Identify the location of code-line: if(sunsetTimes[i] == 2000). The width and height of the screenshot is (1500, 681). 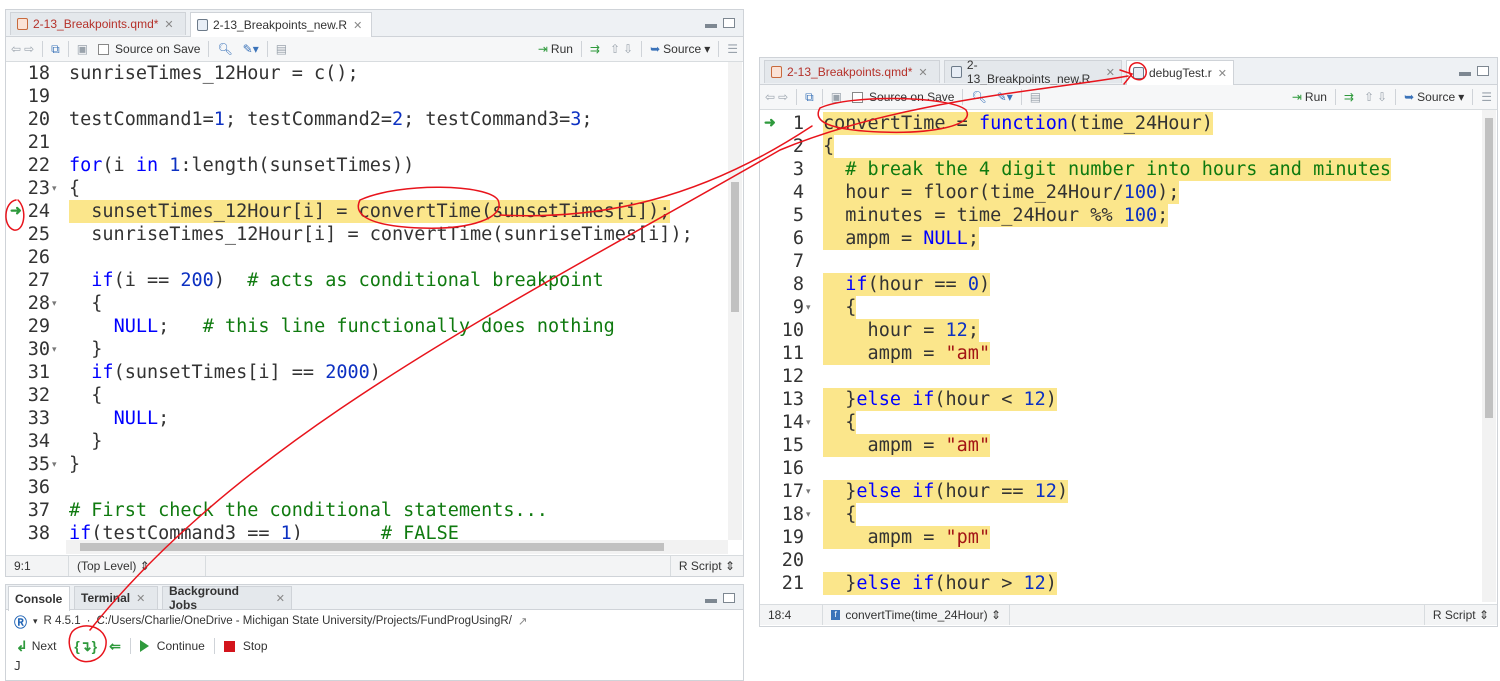
(225, 372).